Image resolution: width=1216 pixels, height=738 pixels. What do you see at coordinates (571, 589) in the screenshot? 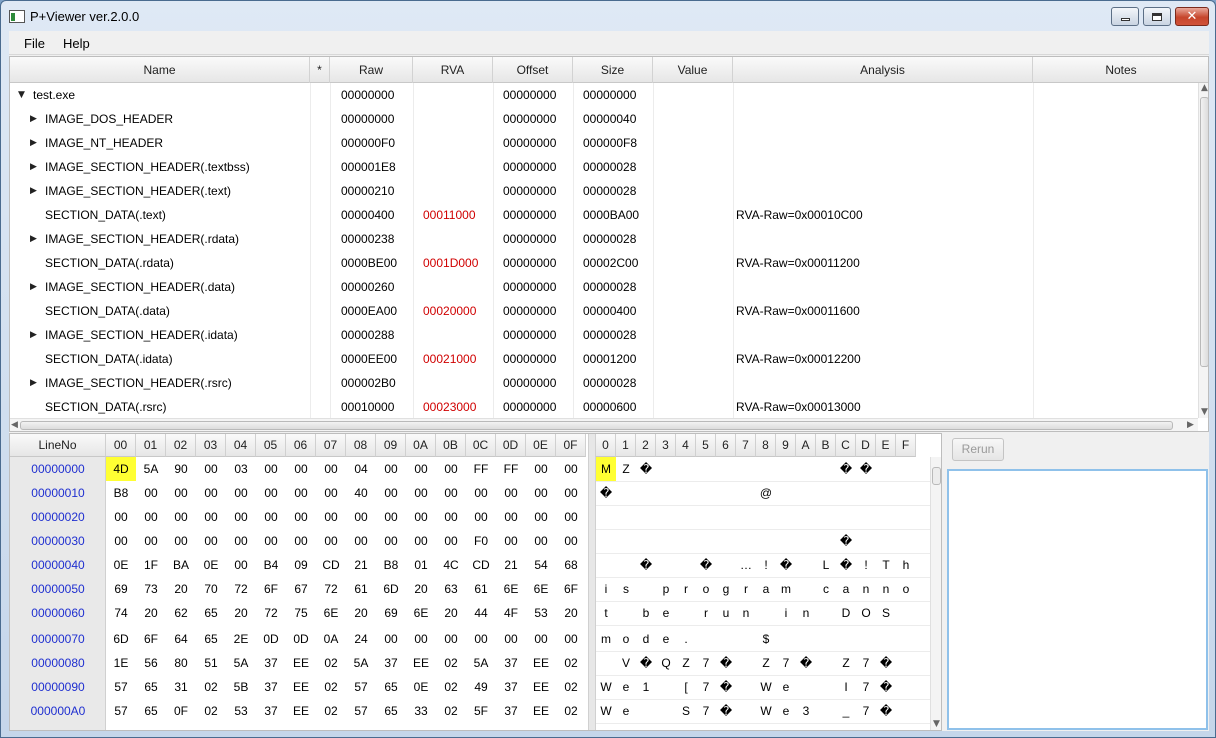
I see `hex-byte: 6F` at bounding box center [571, 589].